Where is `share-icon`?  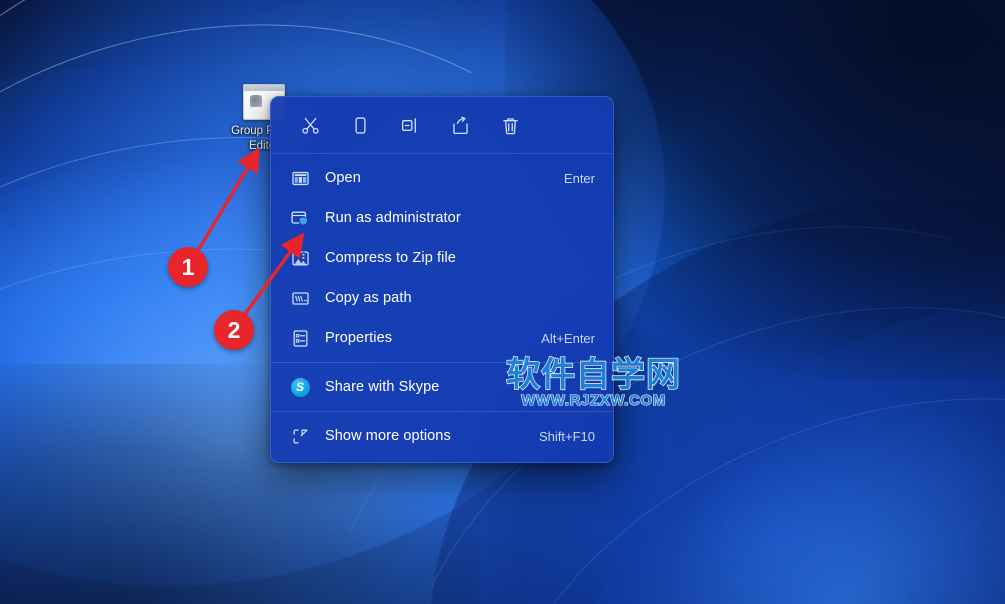
share-icon is located at coordinates (460, 125).